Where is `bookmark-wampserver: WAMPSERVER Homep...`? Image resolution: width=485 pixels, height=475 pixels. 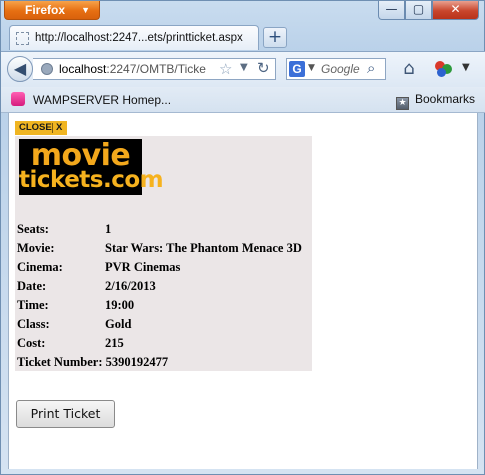 bookmark-wampserver: WAMPSERVER Homep... is located at coordinates (91, 99).